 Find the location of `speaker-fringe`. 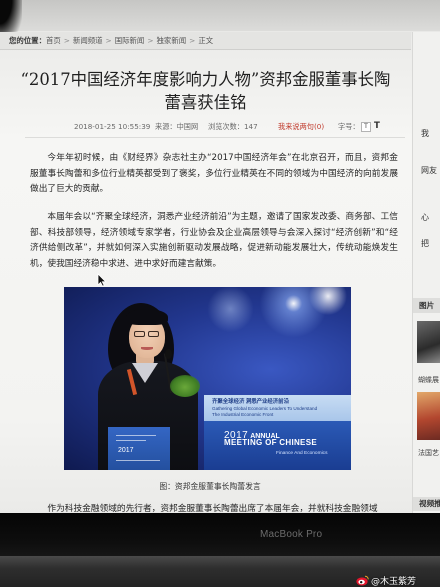

speaker-fringe is located at coordinates (147, 317).